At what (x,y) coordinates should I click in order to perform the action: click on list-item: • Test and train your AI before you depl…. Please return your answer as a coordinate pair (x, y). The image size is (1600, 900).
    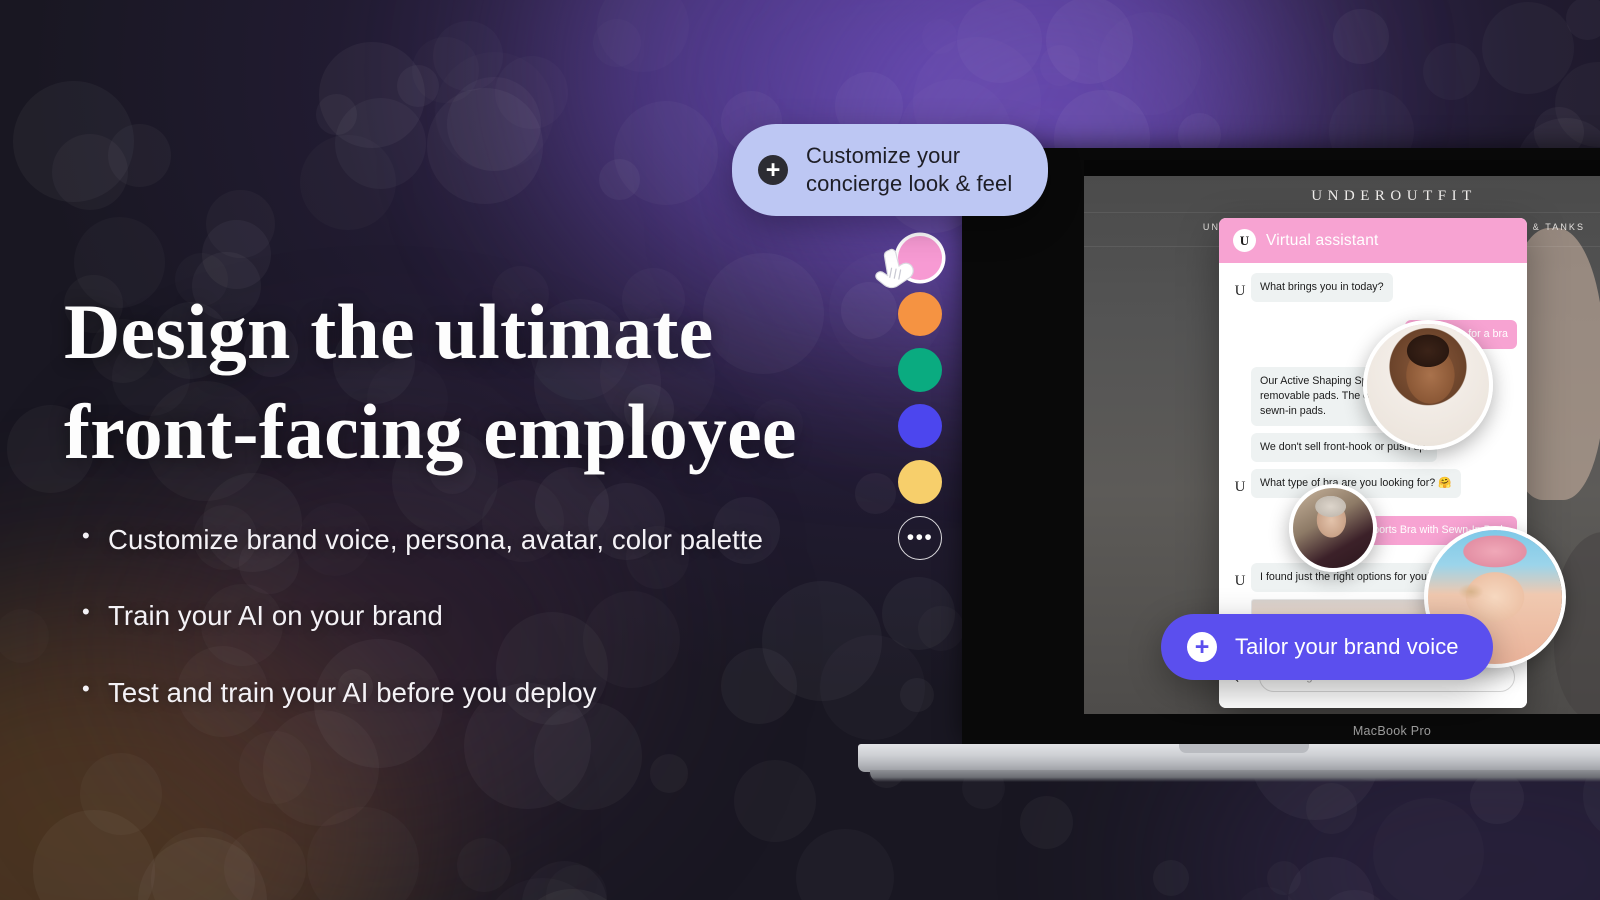
    Looking at the image, I should click on (462, 692).